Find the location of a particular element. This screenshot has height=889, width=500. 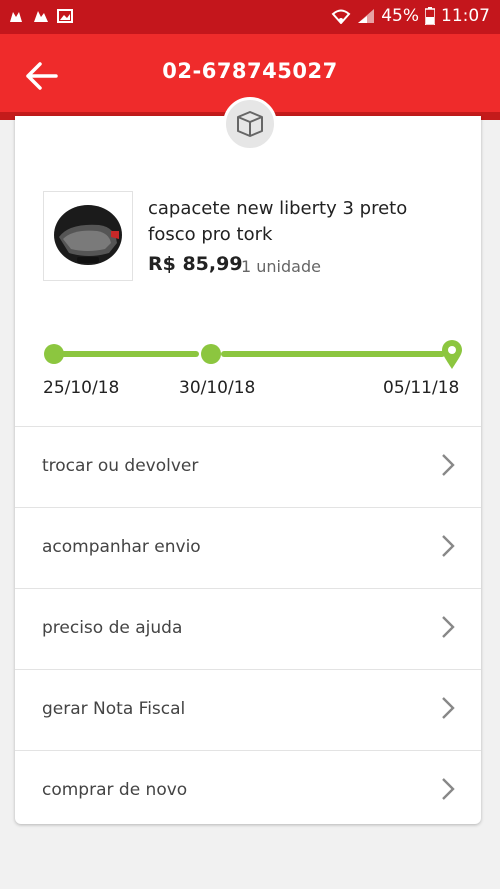

wifi-icon is located at coordinates (341, 16).